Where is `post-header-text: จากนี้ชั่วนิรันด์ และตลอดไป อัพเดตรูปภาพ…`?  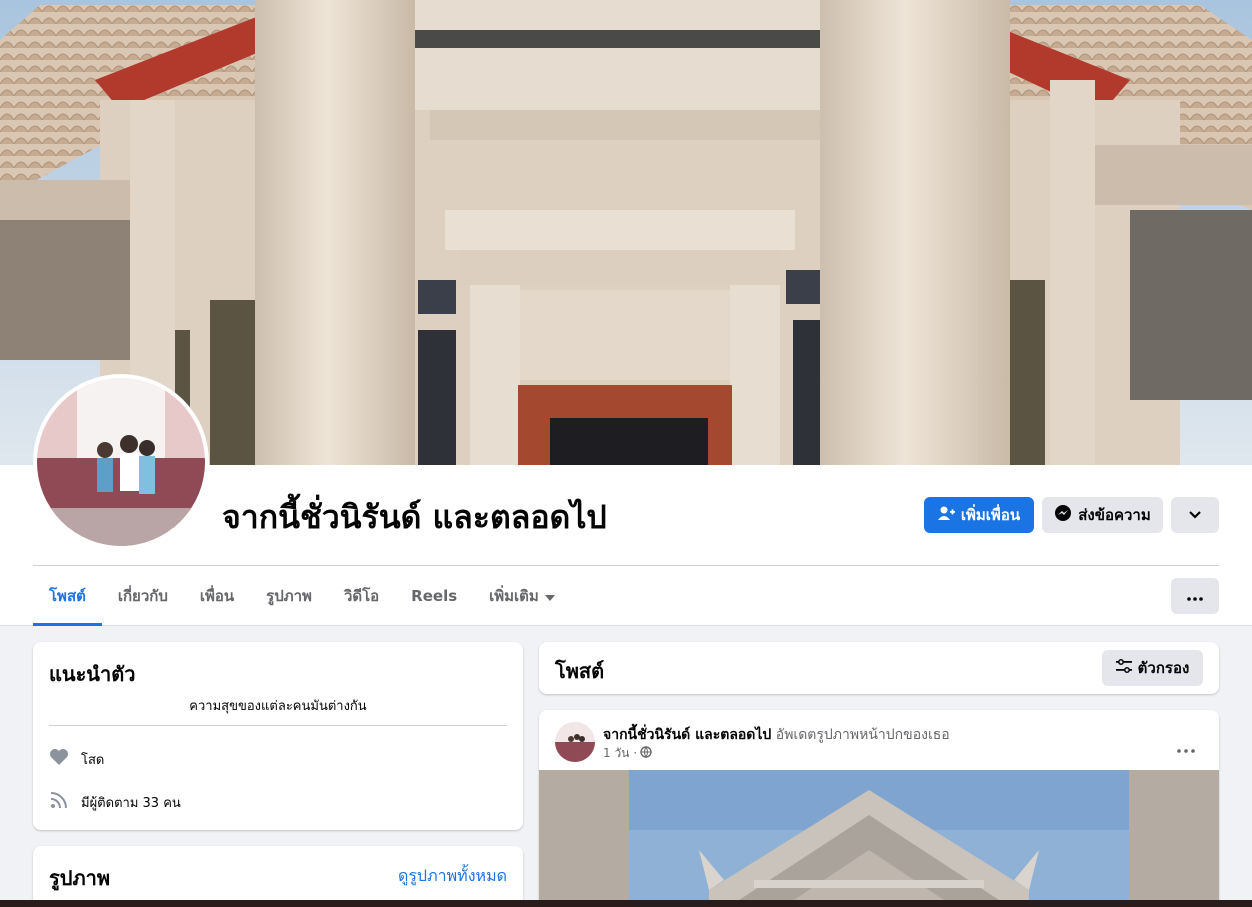 post-header-text: จากนี้ชั่วนิรันด์ และตลอดไป อัพเดตรูปภาพ… is located at coordinates (776, 735).